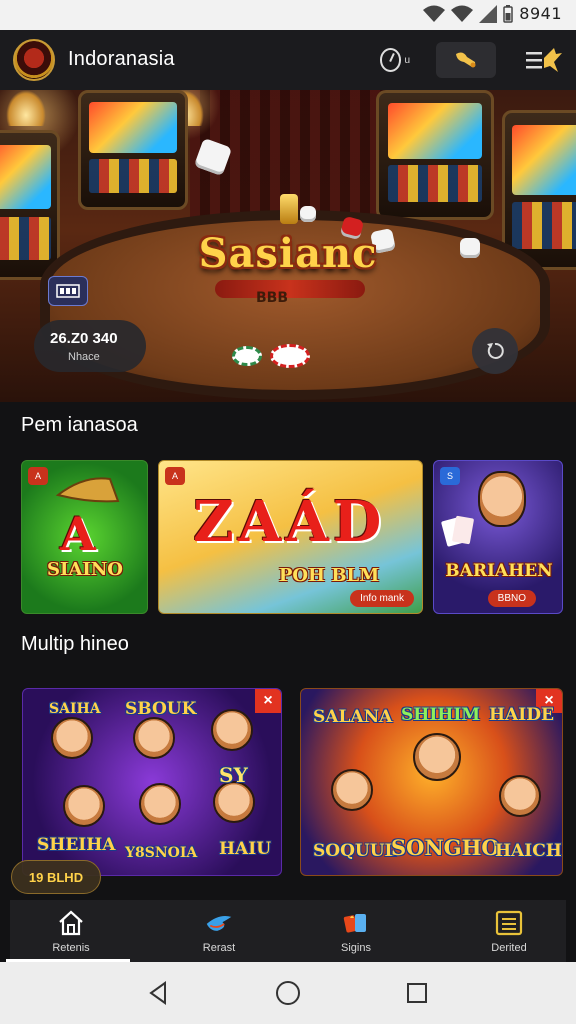 This screenshot has height=1024, width=576. I want to click on promo-chip: Info mank, so click(382, 598).